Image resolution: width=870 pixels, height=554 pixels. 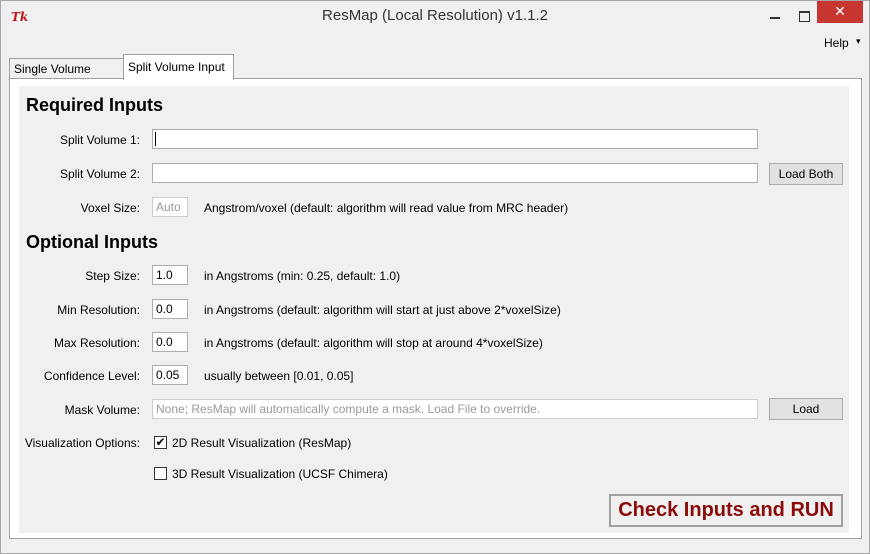 What do you see at coordinates (280, 474) in the screenshot?
I see `vis-3d-label: 3D Result Visualization (UCSF Chimera)` at bounding box center [280, 474].